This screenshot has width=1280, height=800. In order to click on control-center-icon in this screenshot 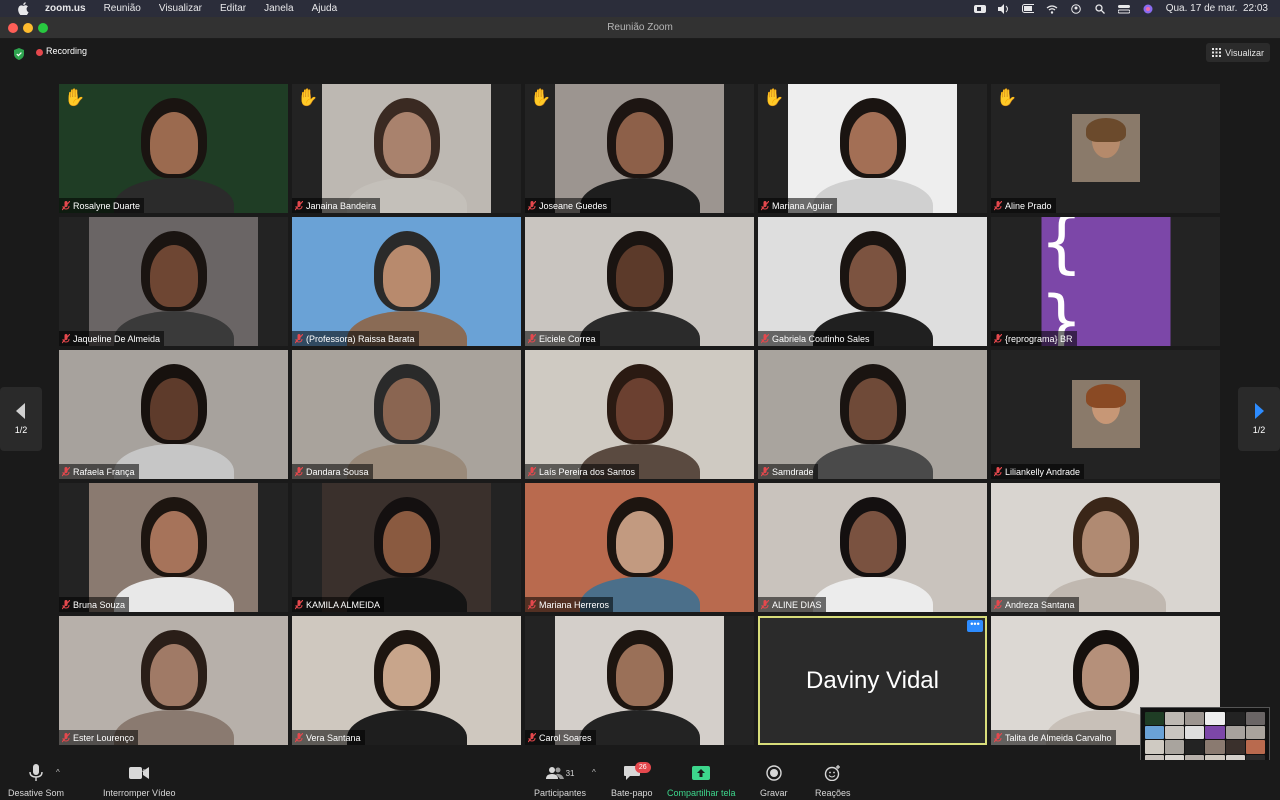, I will do `click(1123, 9)`.